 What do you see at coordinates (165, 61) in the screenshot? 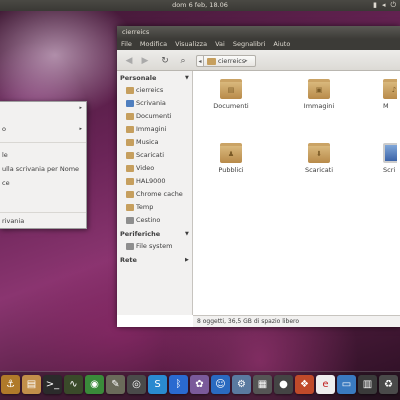
I see `reload-icon: ↻` at bounding box center [165, 61].